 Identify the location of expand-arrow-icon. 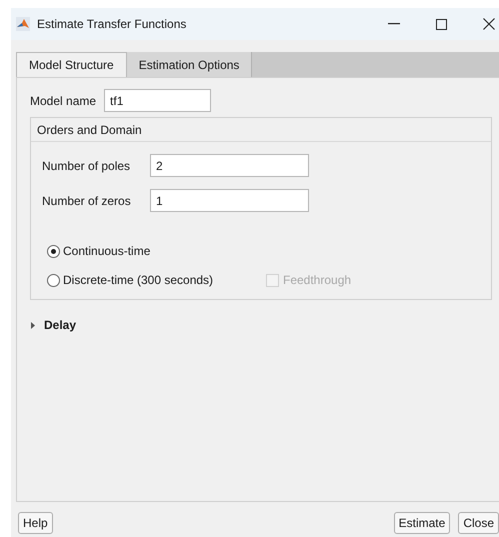
(33, 325).